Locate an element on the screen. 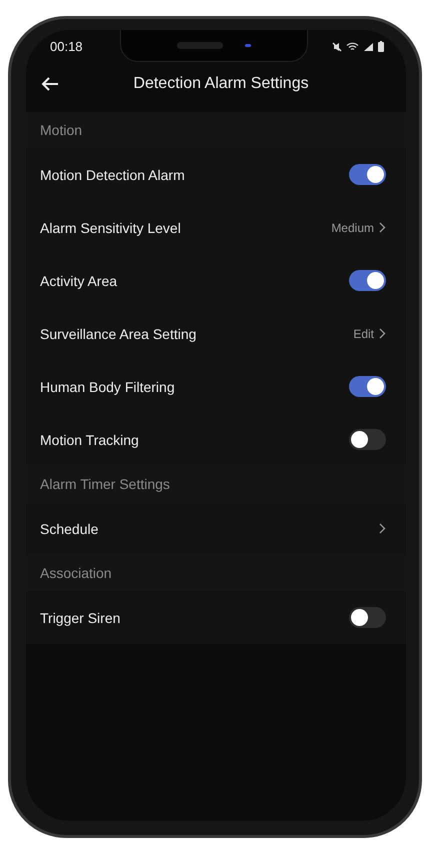 The image size is (434, 856). camera-icon is located at coordinates (248, 45).